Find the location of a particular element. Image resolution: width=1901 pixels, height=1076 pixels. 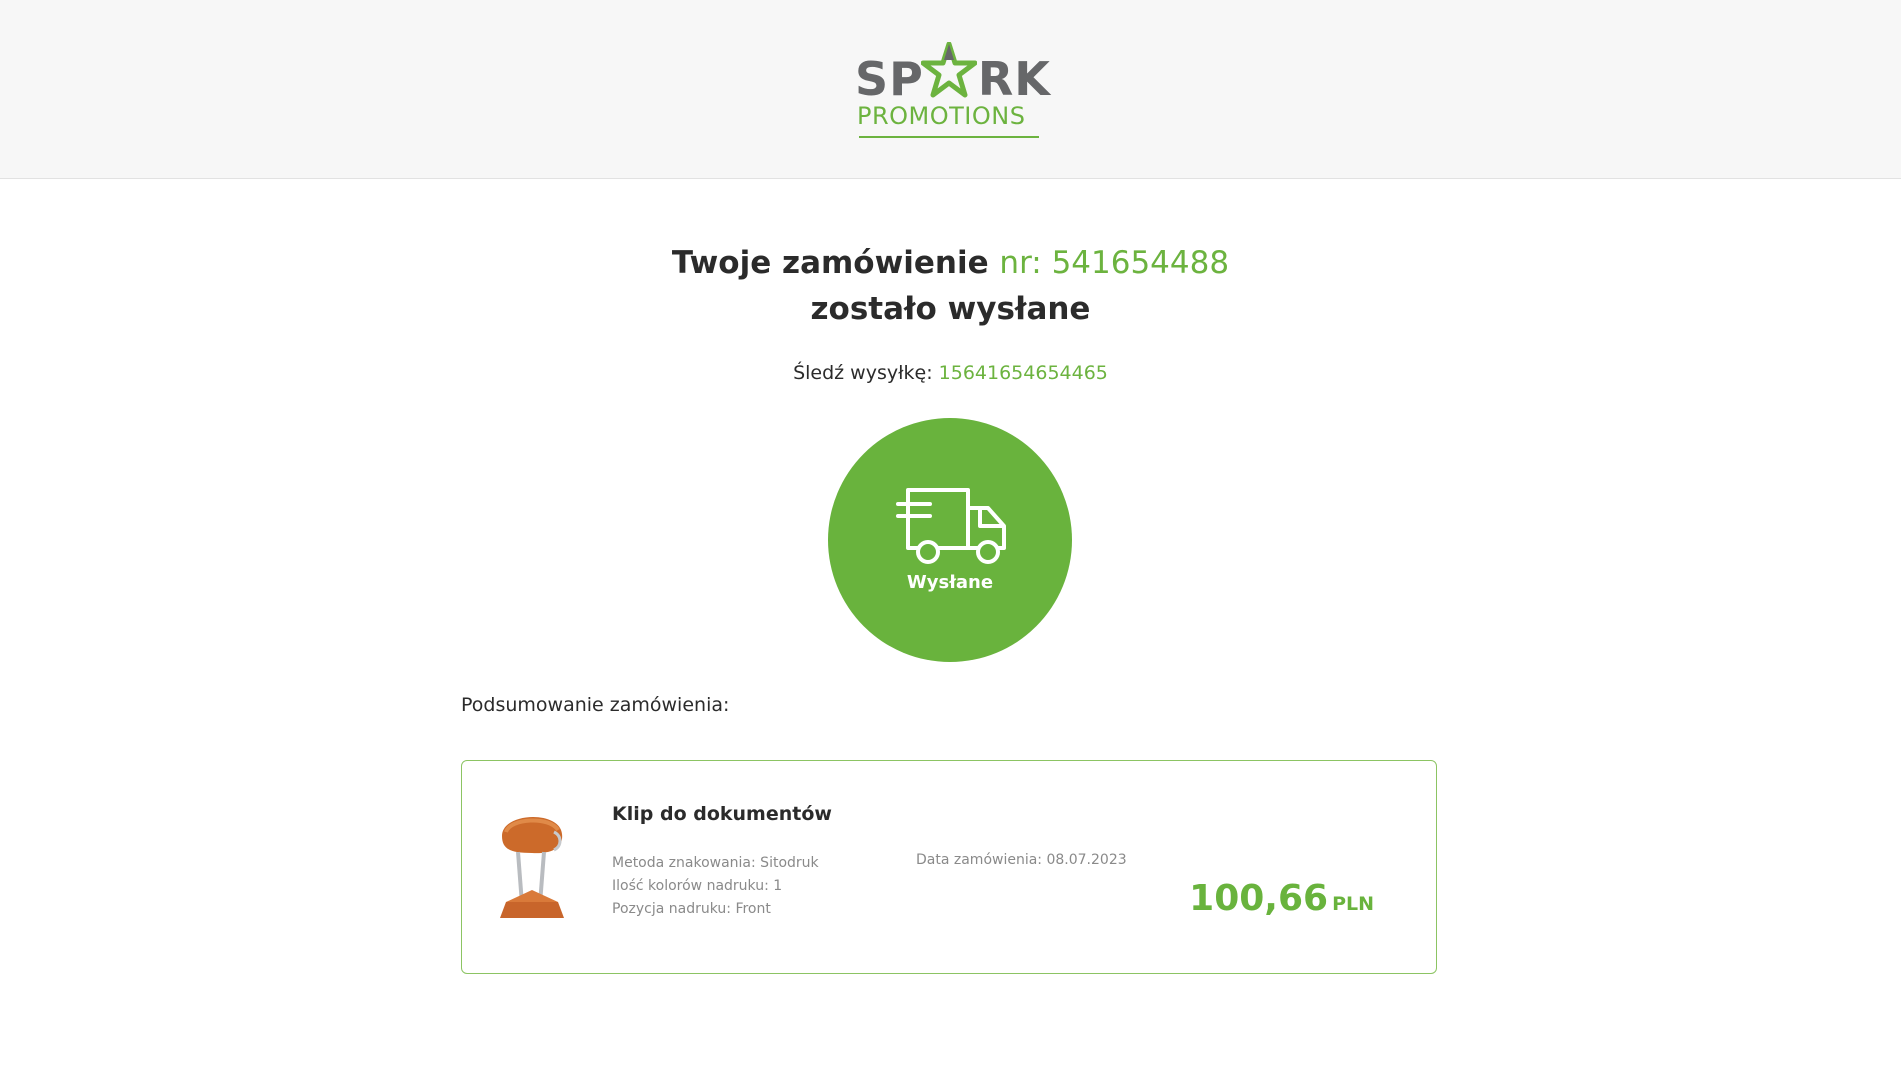

logo-subtitle: PROMOTIONS is located at coordinates (941, 116).